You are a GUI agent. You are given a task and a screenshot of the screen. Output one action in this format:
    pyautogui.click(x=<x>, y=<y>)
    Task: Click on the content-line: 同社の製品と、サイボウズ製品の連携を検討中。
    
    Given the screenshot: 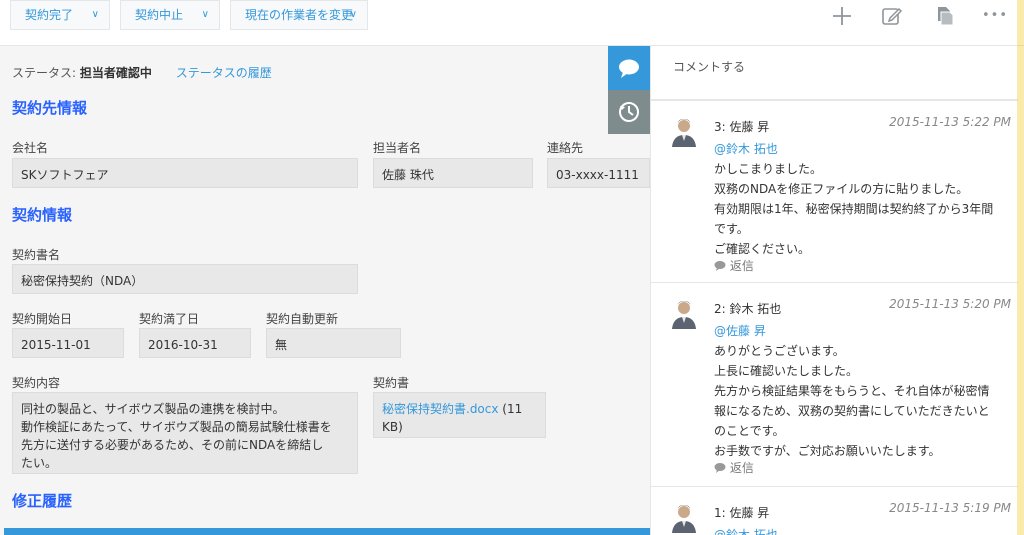 What is the action you would take?
    pyautogui.click(x=153, y=409)
    